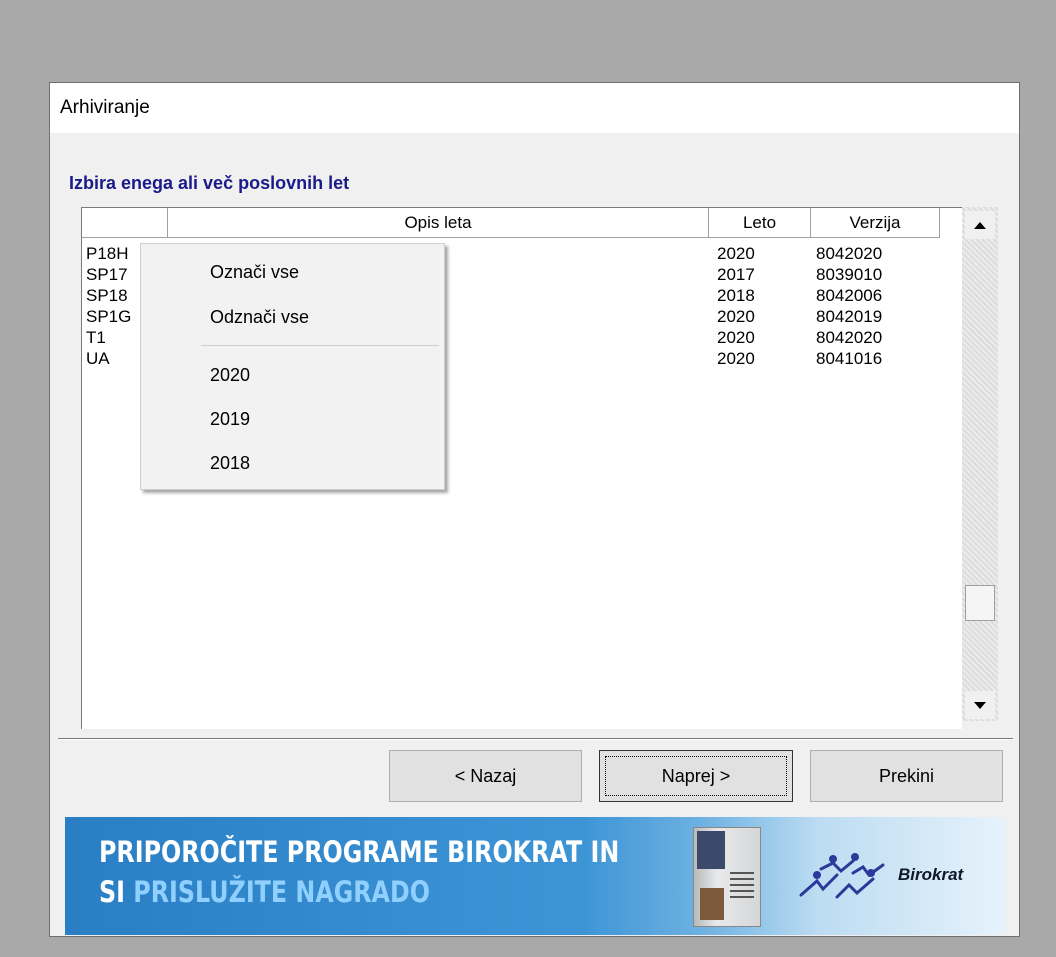 The image size is (1056, 957). Describe the element at coordinates (320, 345) in the screenshot. I see `menu-separator` at that location.